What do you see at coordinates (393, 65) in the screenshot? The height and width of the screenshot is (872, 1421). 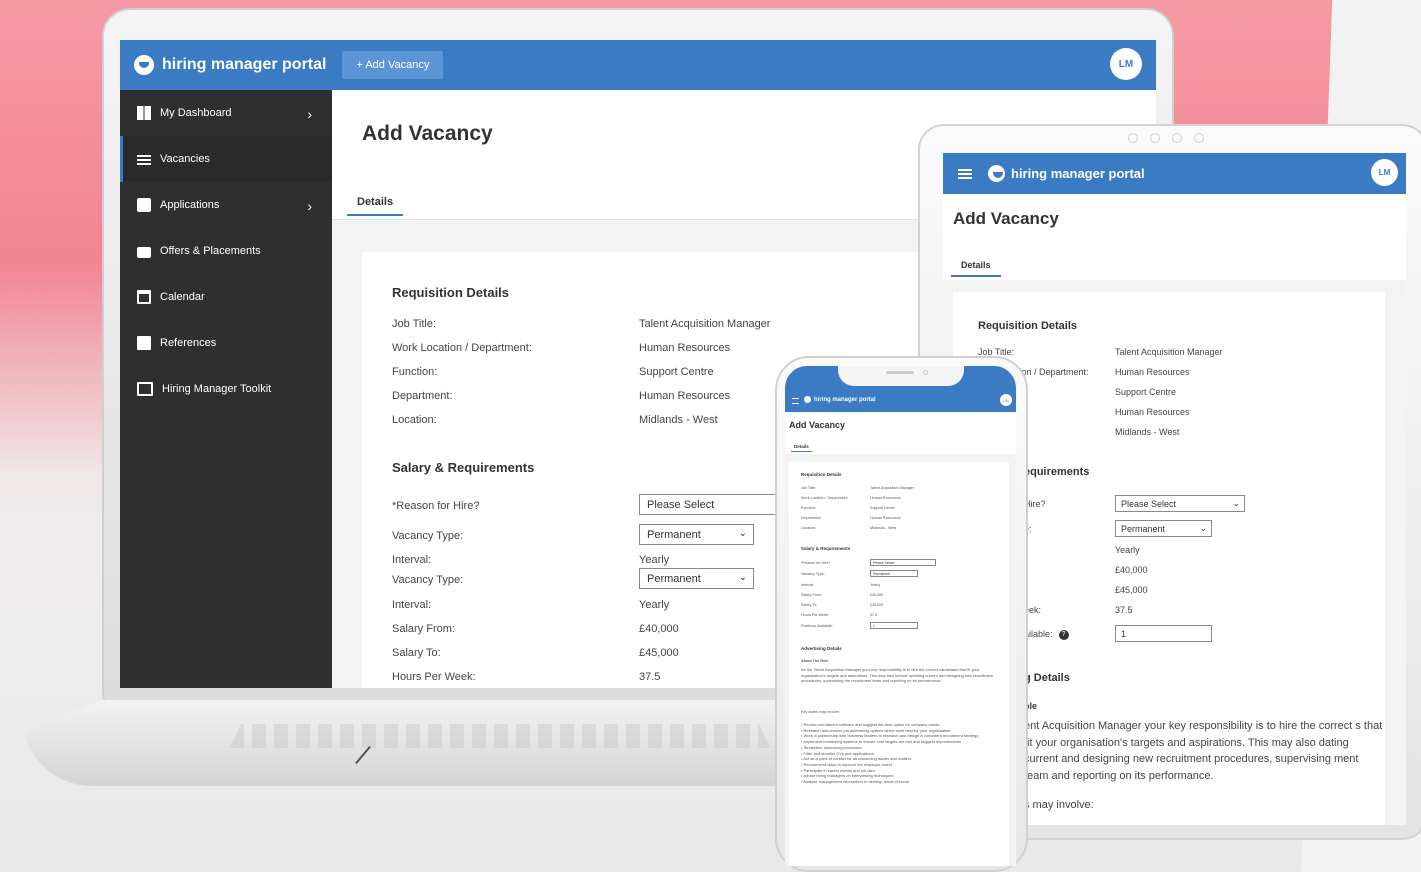 I see `add-vacancy-button: + Add Vacancy` at bounding box center [393, 65].